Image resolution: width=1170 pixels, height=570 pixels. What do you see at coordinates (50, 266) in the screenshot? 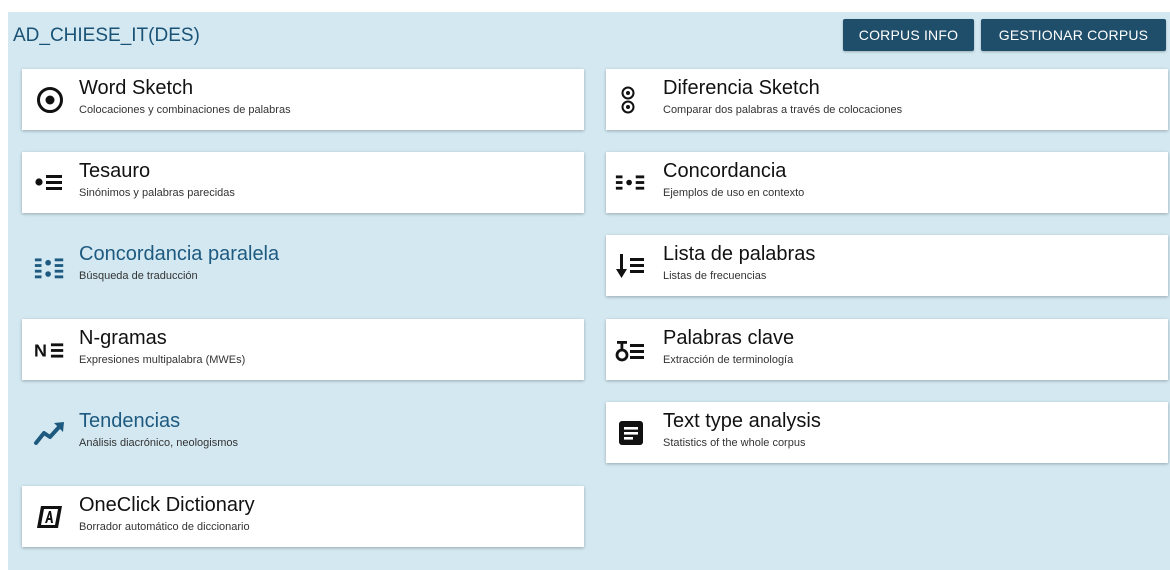
I see `parallel-concordance-icon` at bounding box center [50, 266].